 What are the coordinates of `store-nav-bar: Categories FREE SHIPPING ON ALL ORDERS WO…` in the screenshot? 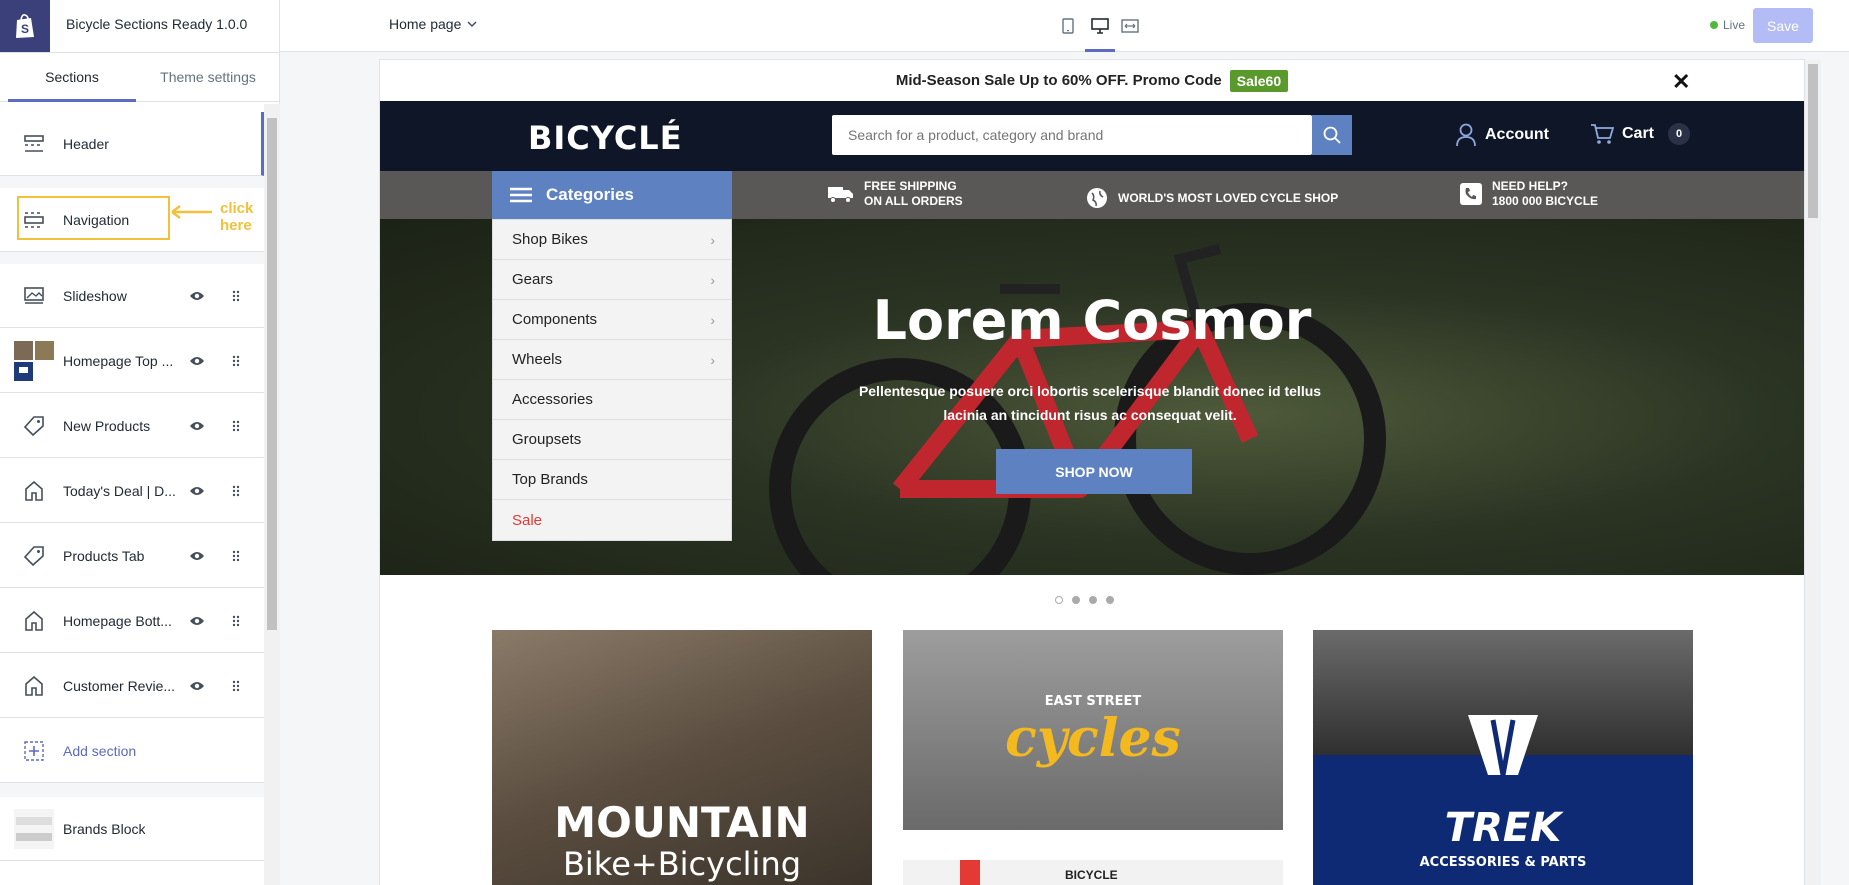 It's located at (1092, 195).